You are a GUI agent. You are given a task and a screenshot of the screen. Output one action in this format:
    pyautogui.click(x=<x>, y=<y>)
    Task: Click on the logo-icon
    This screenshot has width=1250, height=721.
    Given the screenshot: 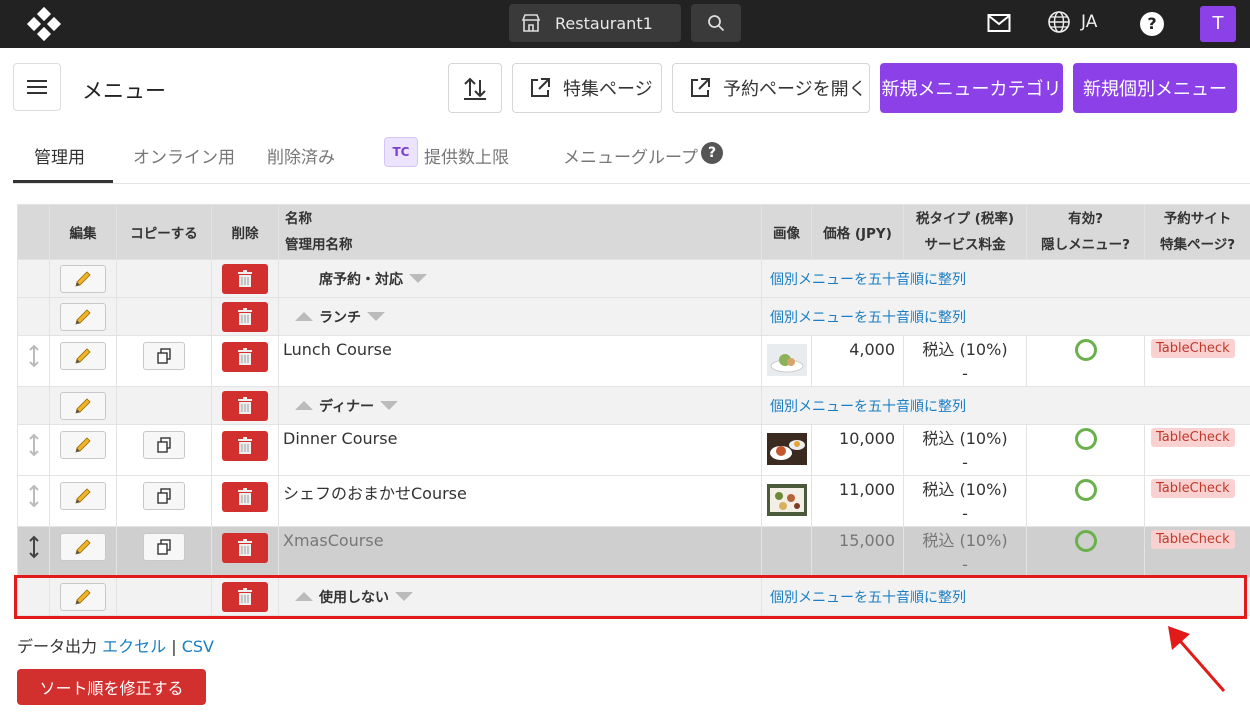 What is the action you would take?
    pyautogui.click(x=44, y=24)
    